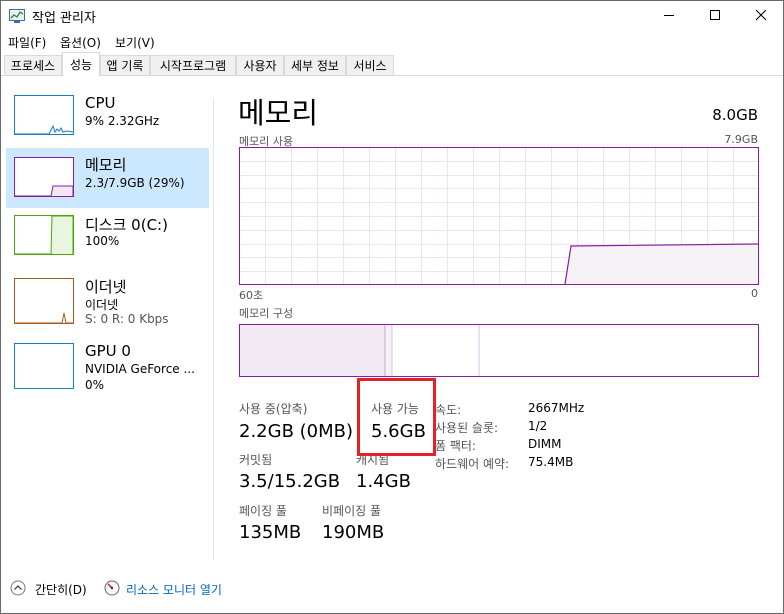 The width and height of the screenshot is (784, 614). Describe the element at coordinates (448, 410) in the screenshot. I see `spec-speed-label: 속도:` at that location.